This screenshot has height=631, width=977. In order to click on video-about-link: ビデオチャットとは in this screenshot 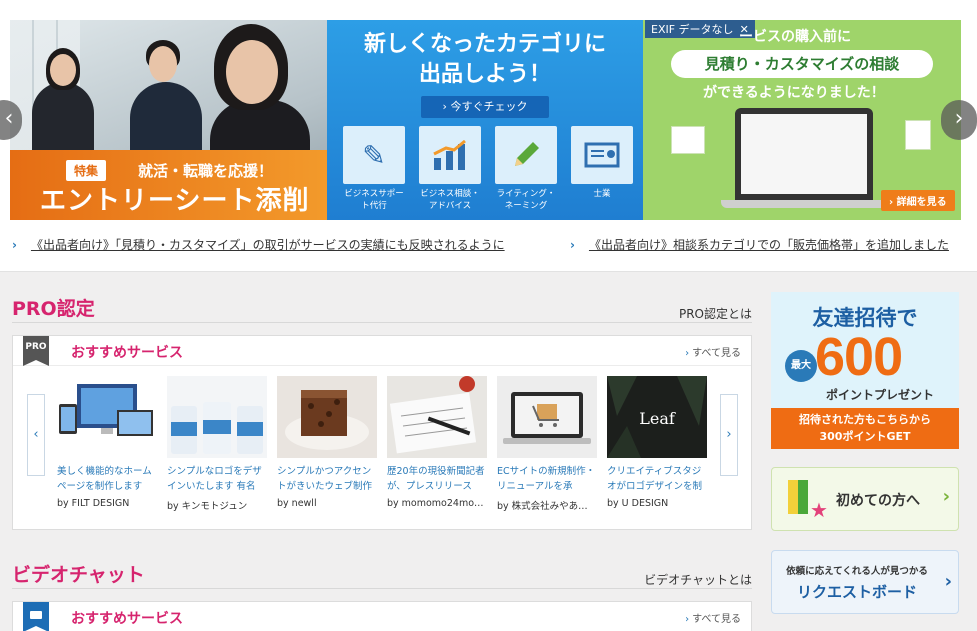, I will do `click(698, 579)`.